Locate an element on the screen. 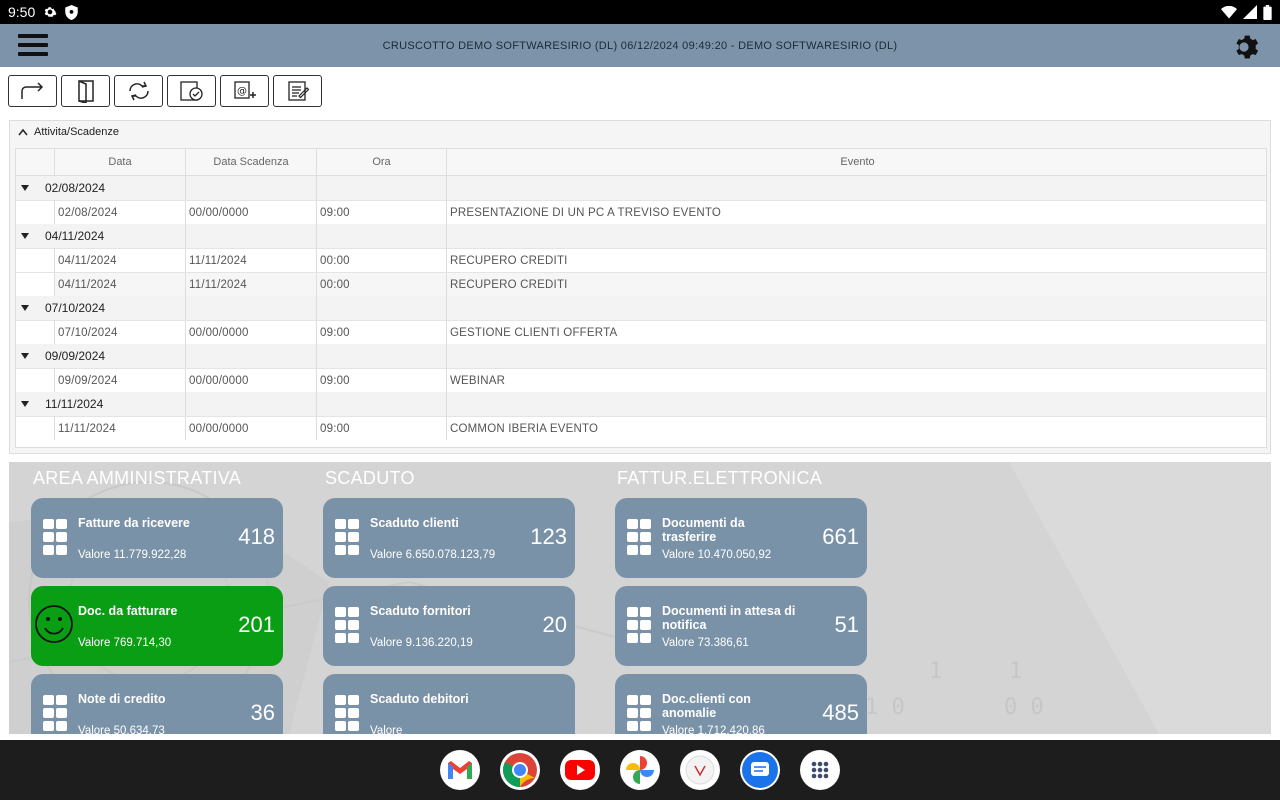 The height and width of the screenshot is (800, 1280). youtube-icon is located at coordinates (580, 770).